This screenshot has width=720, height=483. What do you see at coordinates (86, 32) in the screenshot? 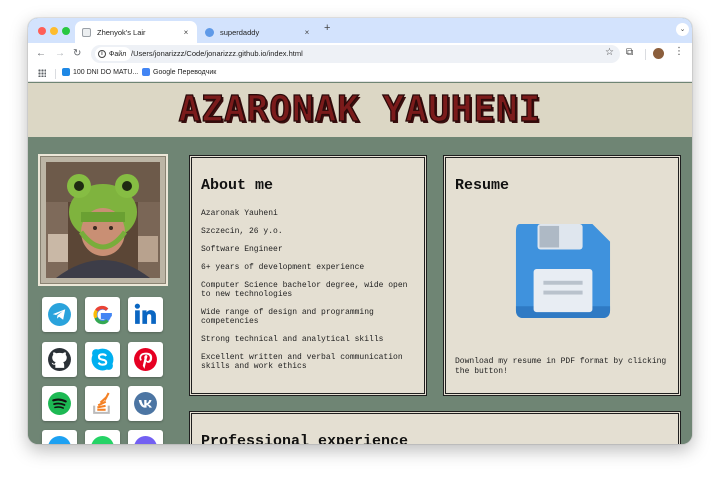
I see `page-icon` at bounding box center [86, 32].